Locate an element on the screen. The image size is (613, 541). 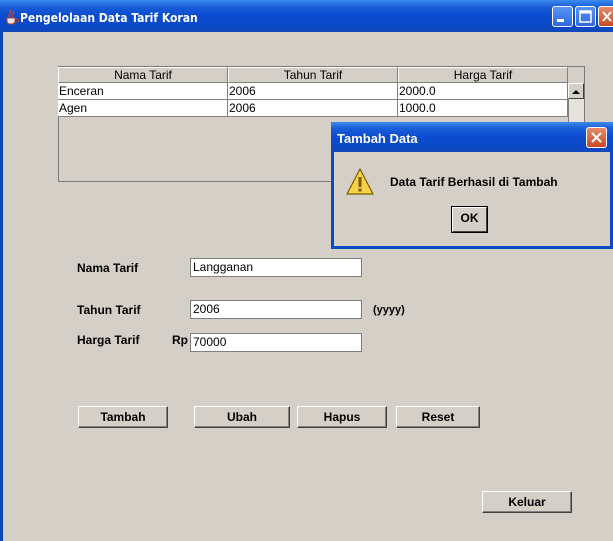
table-cell: 1000.0 is located at coordinates (483, 108).